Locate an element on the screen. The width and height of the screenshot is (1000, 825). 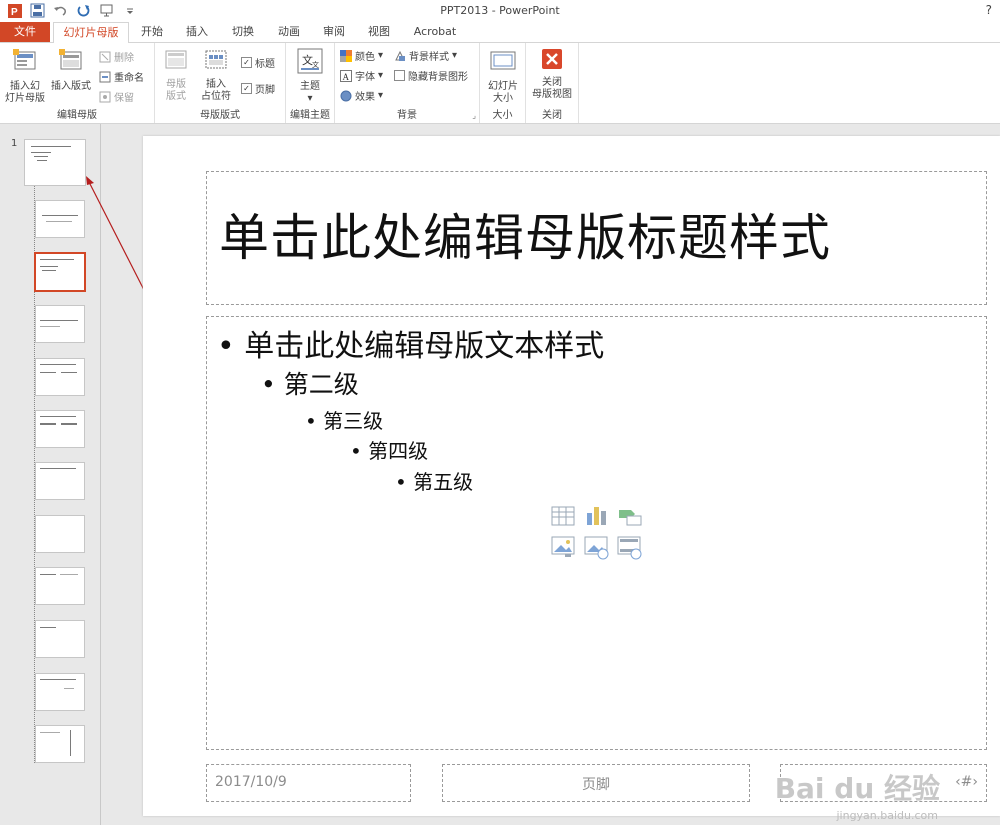
thumbnail-layout-title-only is located at coordinates (60, 481).